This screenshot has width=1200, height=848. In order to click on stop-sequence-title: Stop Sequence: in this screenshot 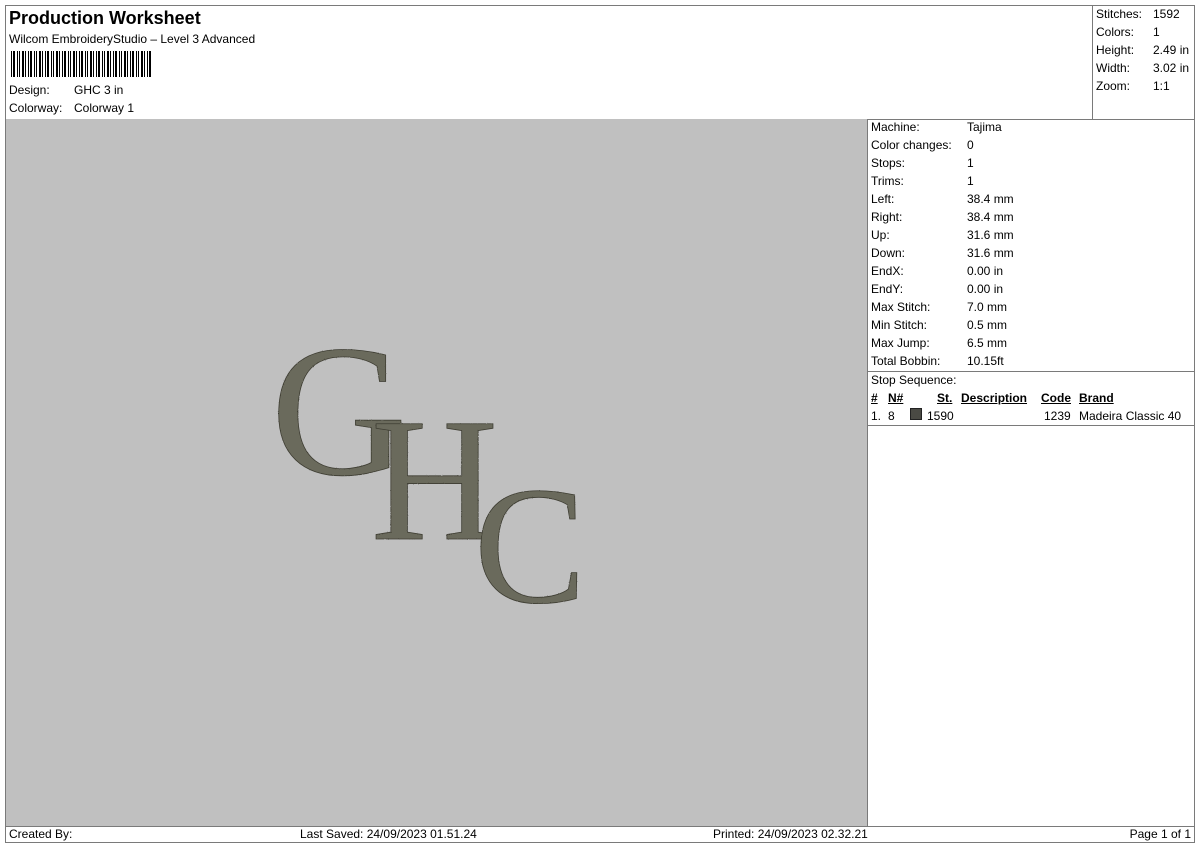, I will do `click(914, 380)`.